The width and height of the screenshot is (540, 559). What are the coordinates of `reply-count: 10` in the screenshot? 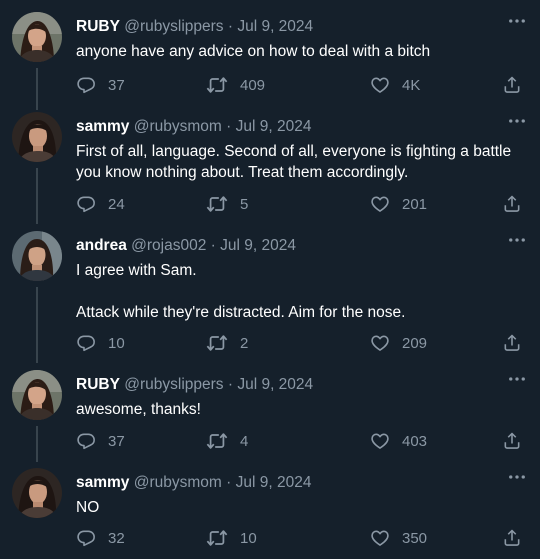 It's located at (116, 343).